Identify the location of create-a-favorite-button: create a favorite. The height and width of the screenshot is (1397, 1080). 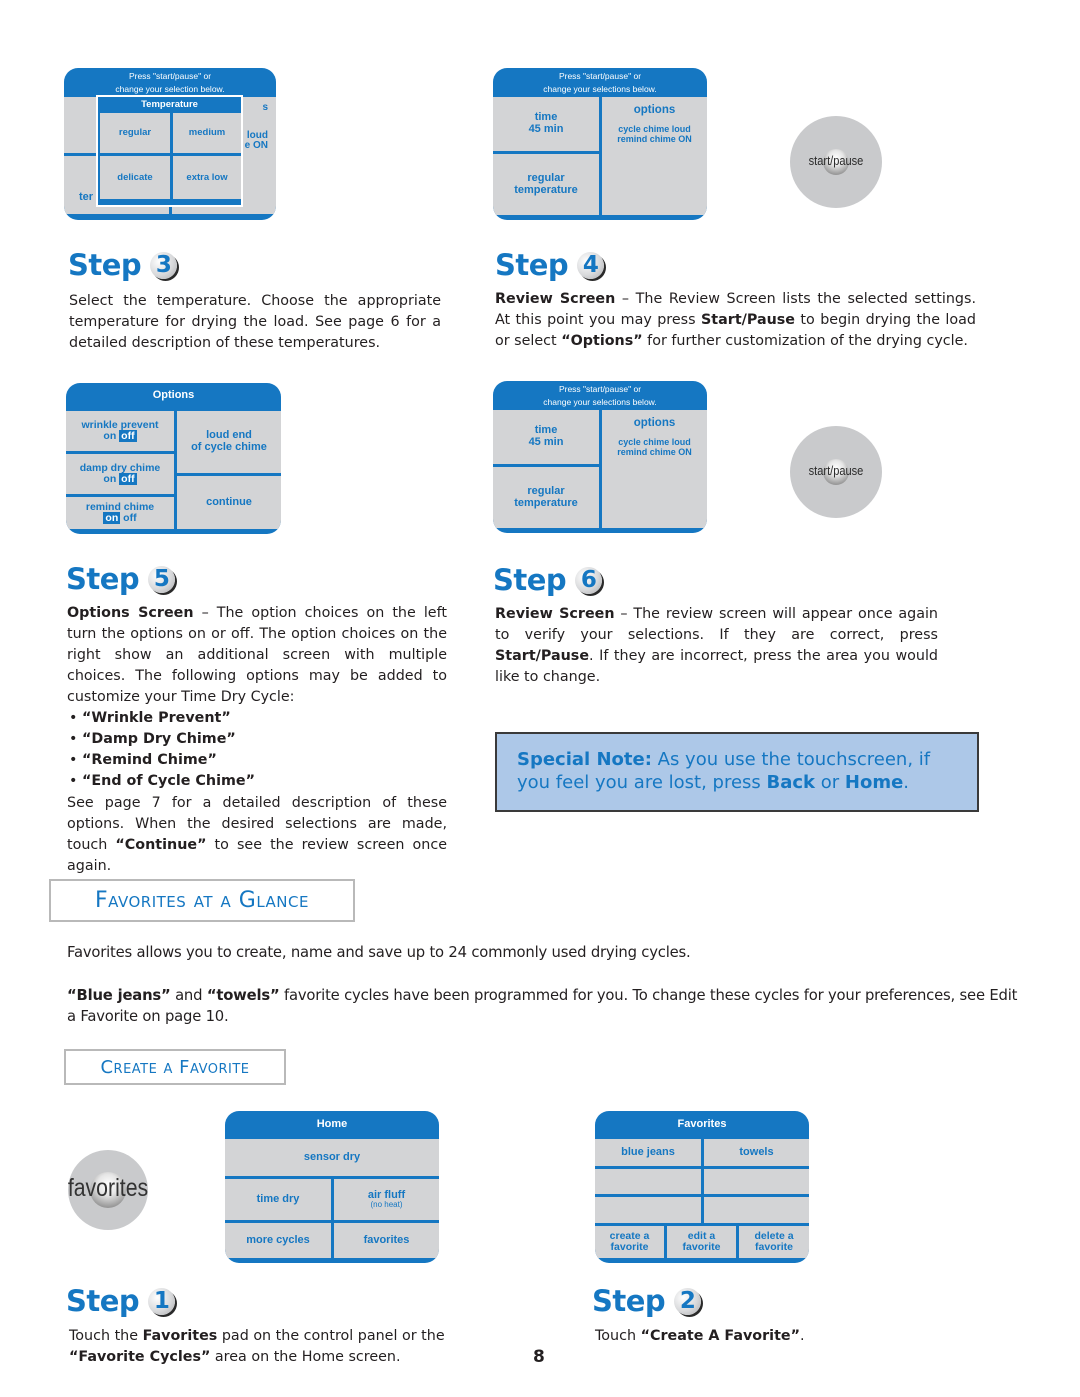
(629, 1242).